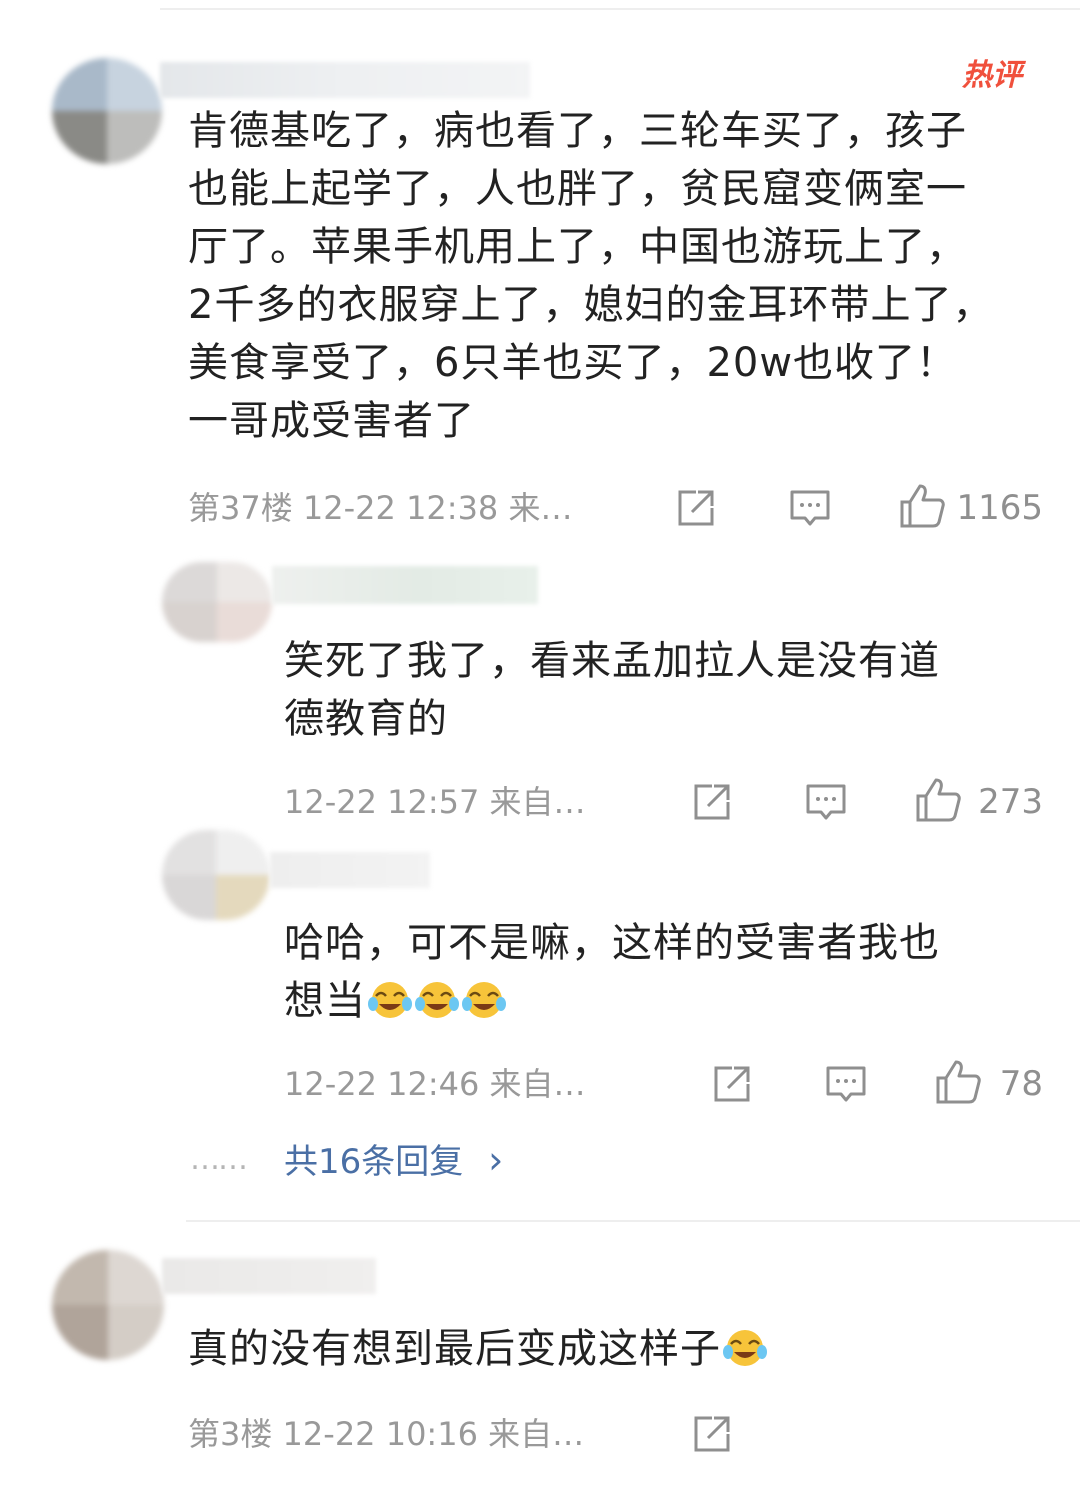 The height and width of the screenshot is (1497, 1080). What do you see at coordinates (382, 1084) in the screenshot?
I see `timestamp: 12-22 12:46` at bounding box center [382, 1084].